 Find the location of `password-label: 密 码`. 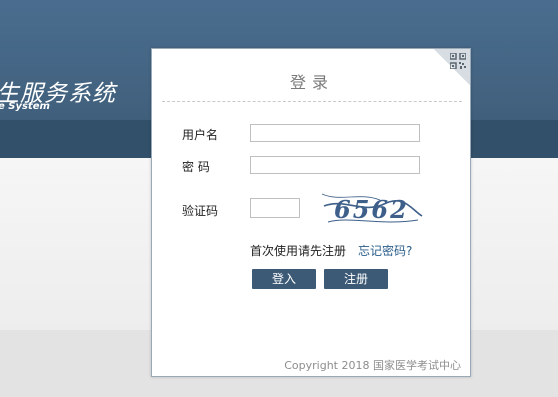

password-label: 密 码 is located at coordinates (196, 167).